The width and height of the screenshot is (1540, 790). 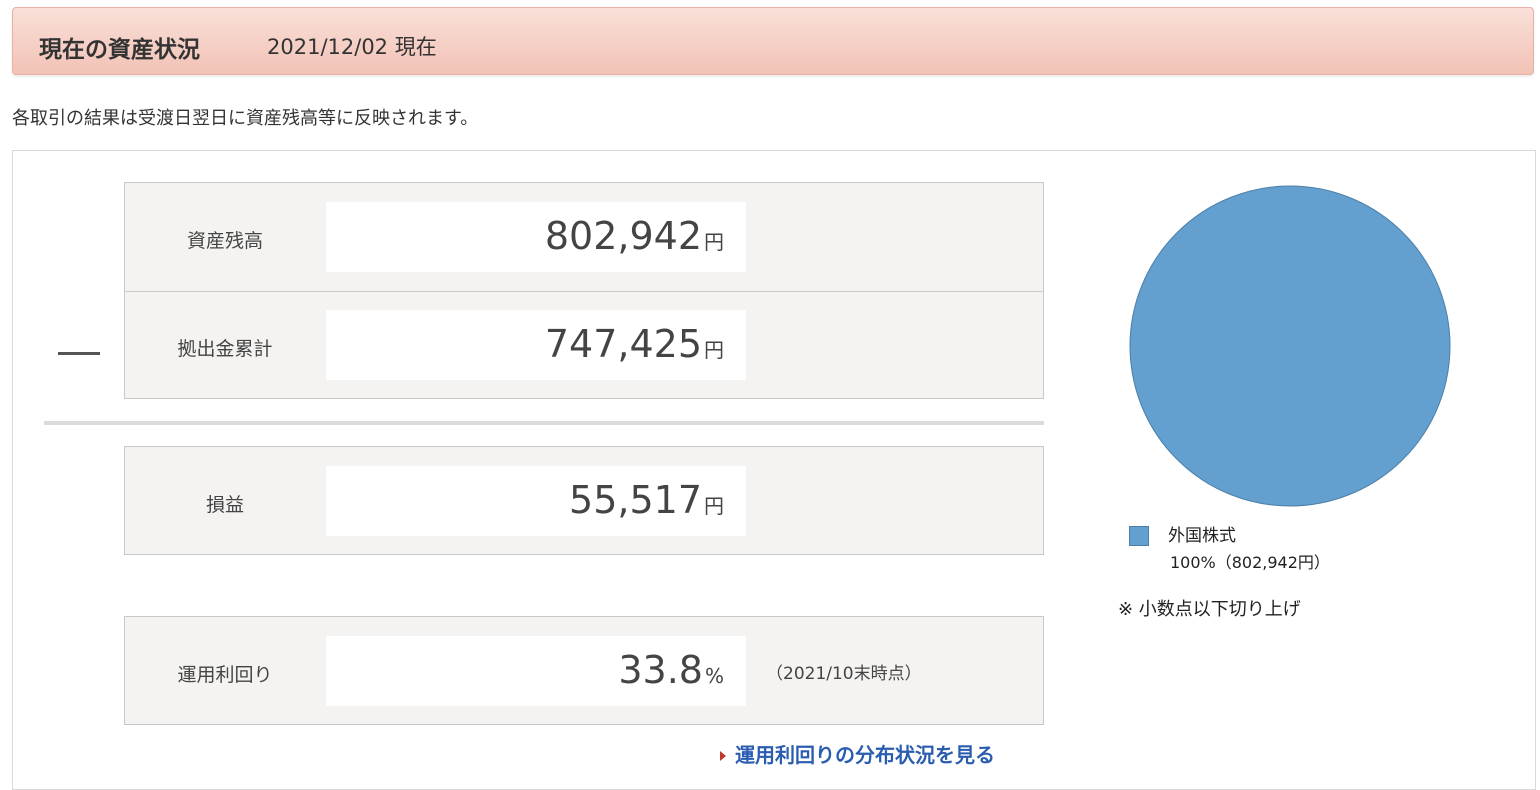 What do you see at coordinates (1139, 536) in the screenshot?
I see `legend-swatch-foreign-stock` at bounding box center [1139, 536].